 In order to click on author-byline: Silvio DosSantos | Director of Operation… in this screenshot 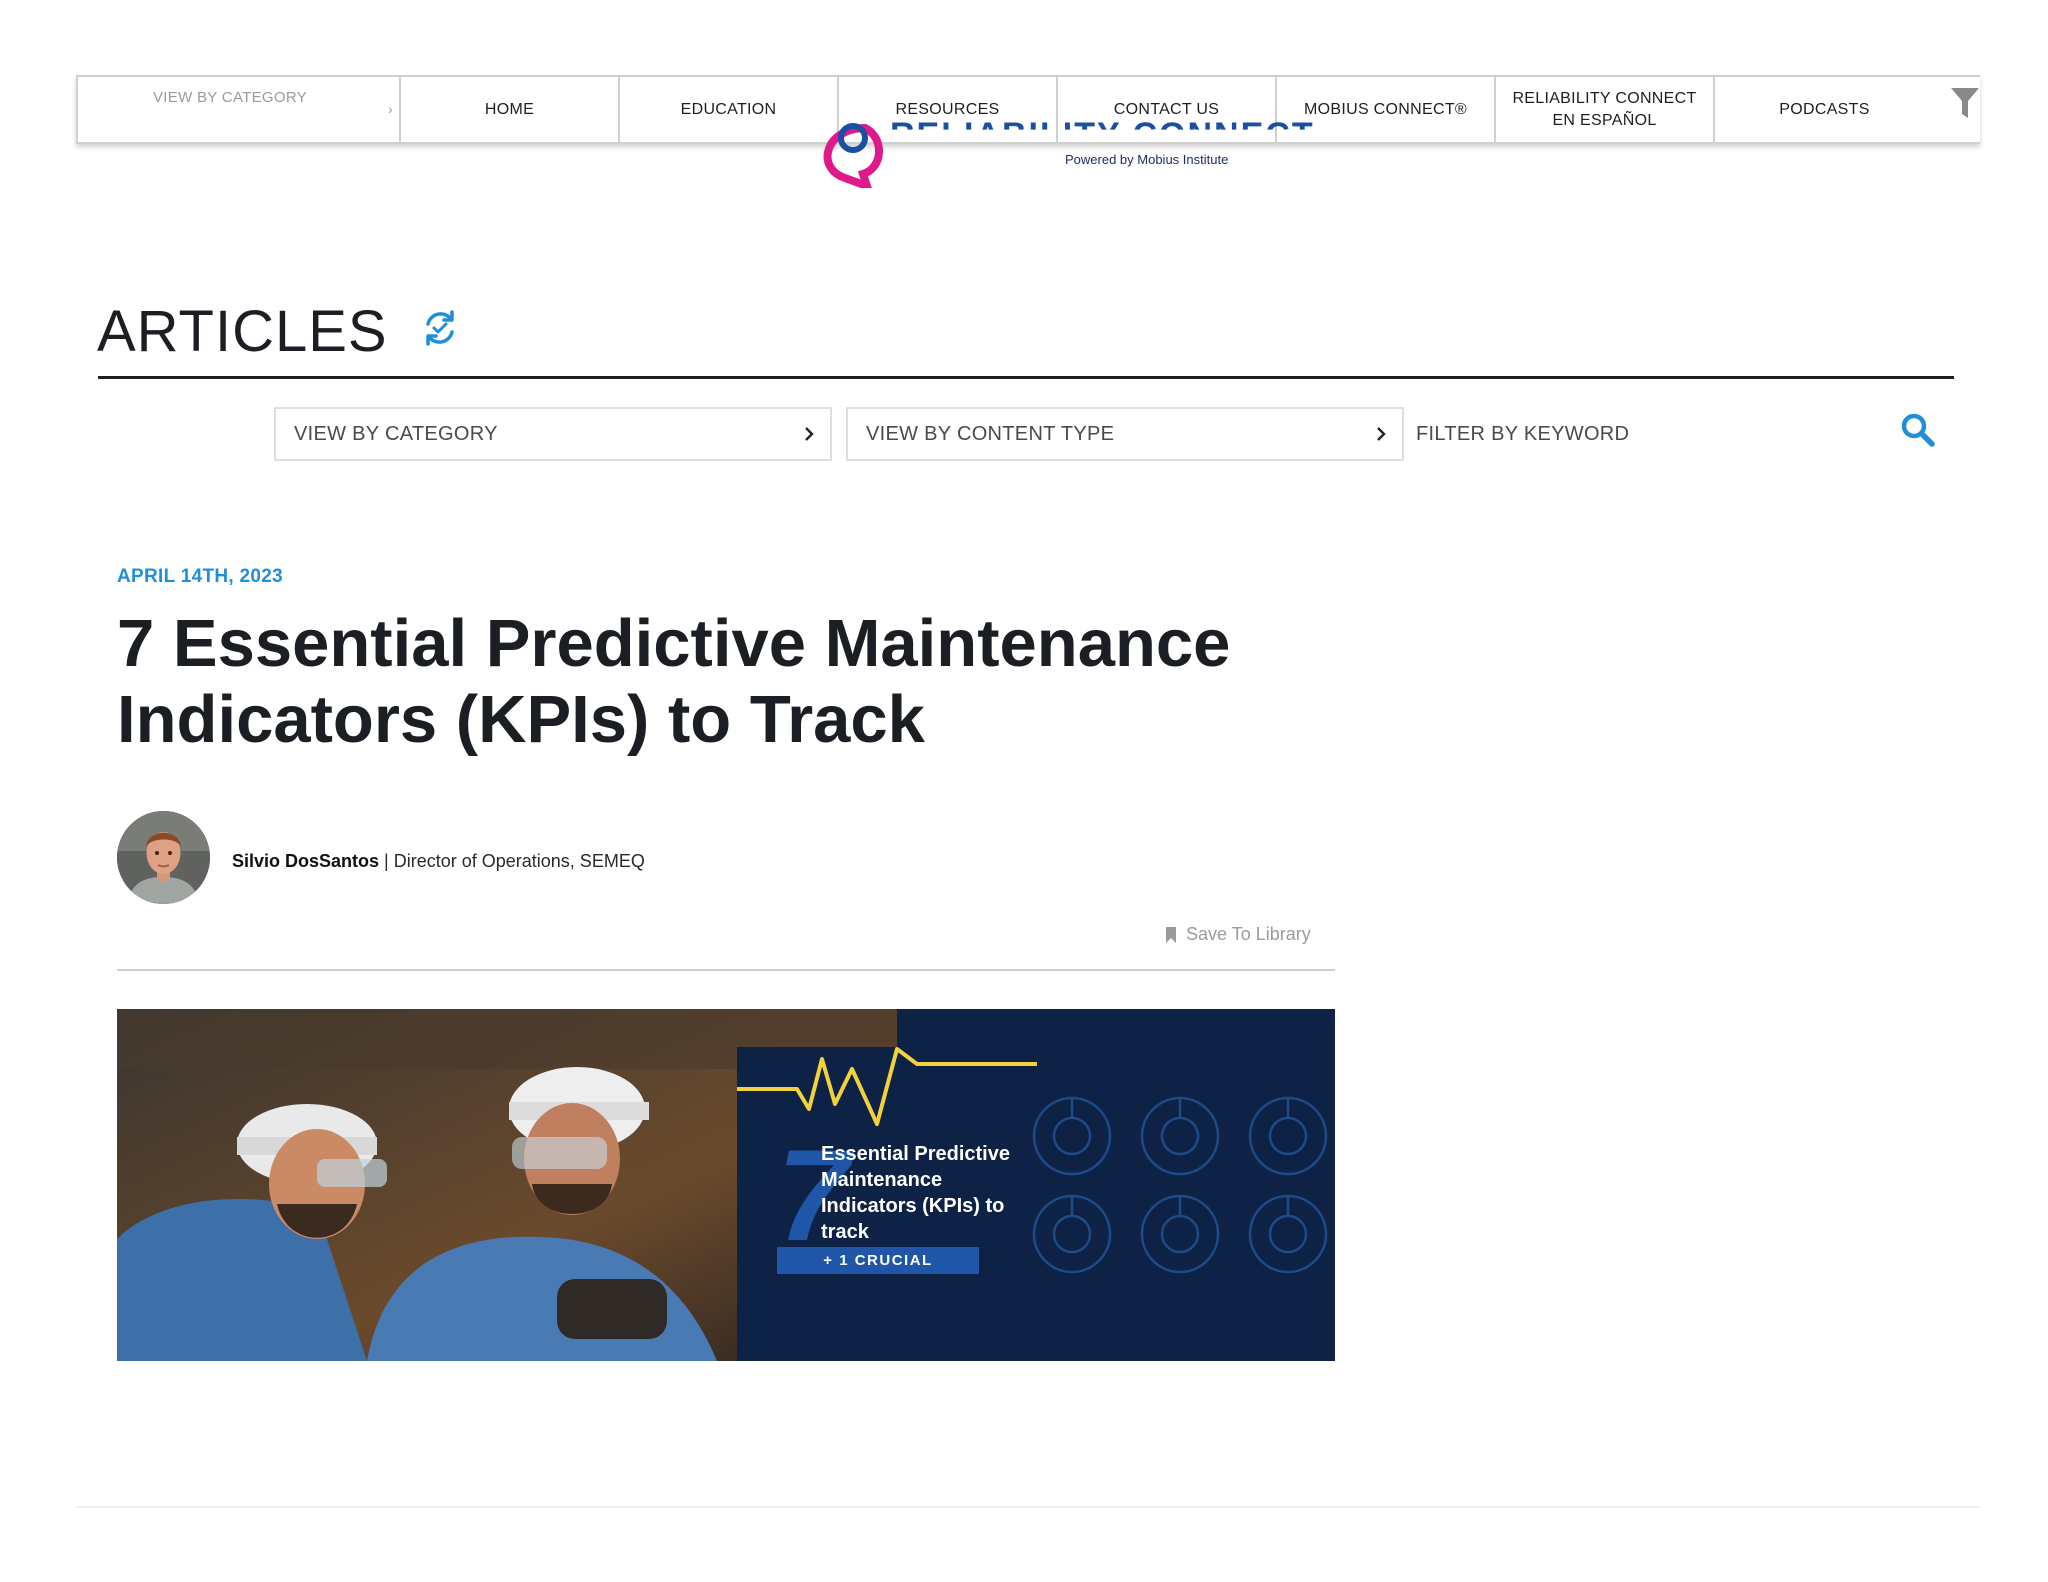, I will do `click(438, 861)`.